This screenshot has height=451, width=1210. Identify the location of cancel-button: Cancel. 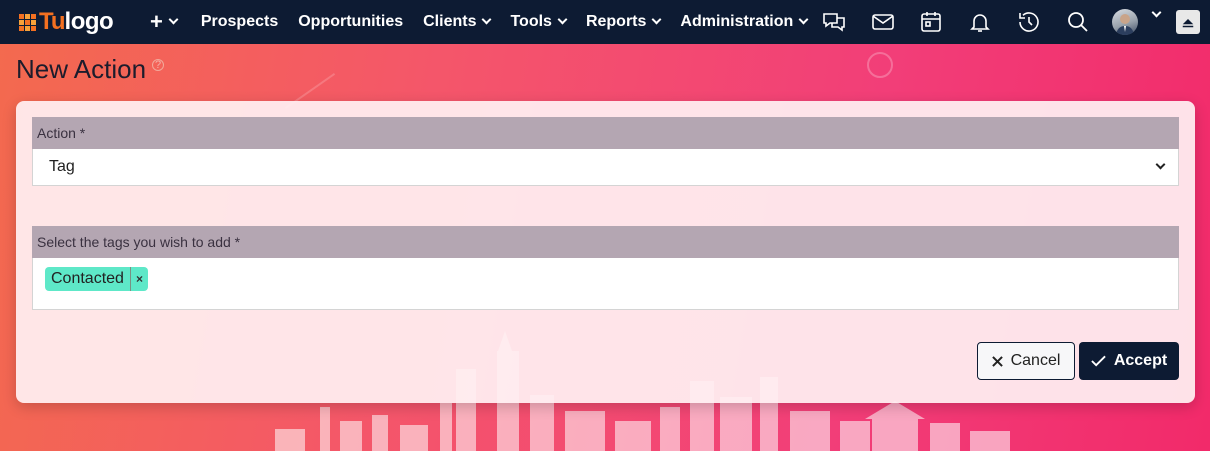
(1026, 361).